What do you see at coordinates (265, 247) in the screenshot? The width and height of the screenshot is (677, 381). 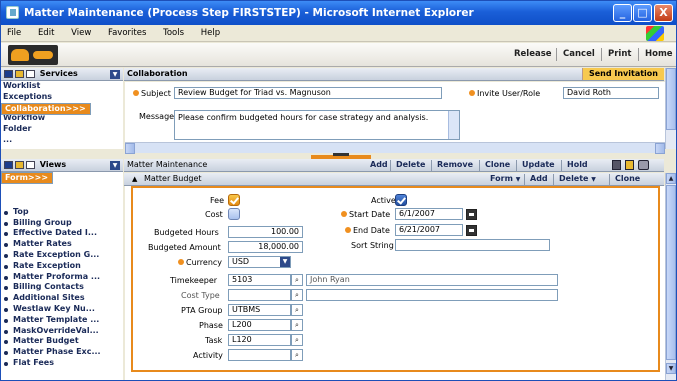 I see `amount-input: 18,000.00` at bounding box center [265, 247].